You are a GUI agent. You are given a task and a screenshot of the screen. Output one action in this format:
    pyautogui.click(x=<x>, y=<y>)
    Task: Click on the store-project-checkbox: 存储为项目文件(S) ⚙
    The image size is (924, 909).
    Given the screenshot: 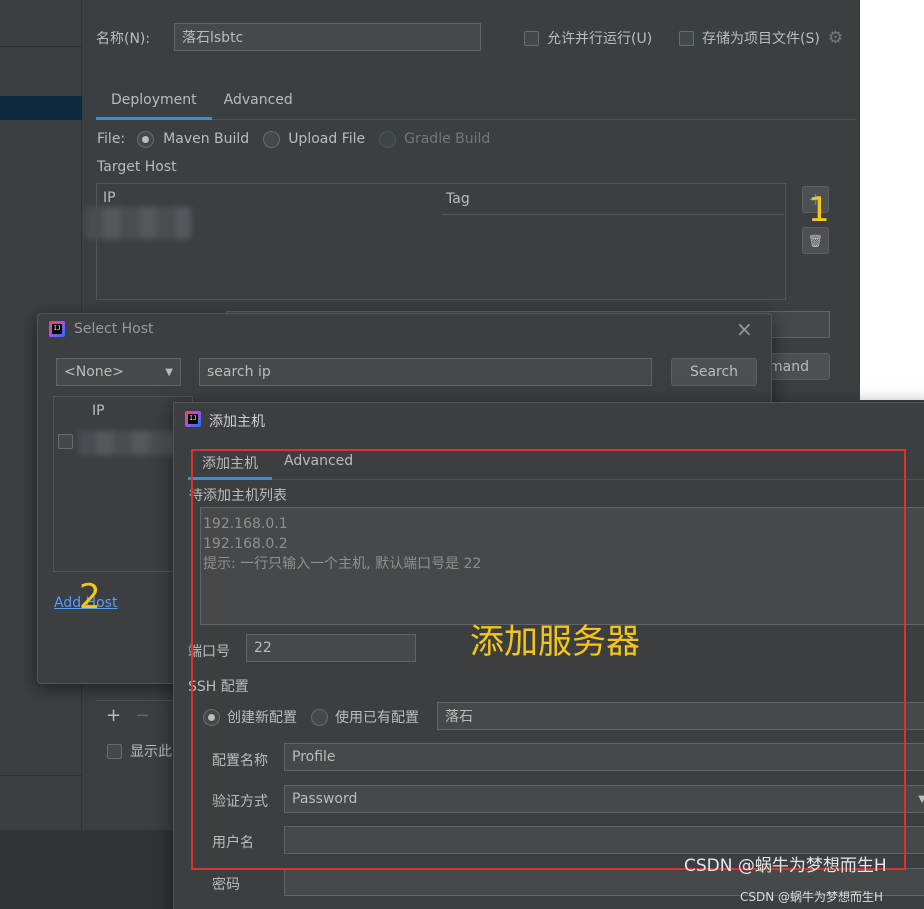 What is the action you would take?
    pyautogui.click(x=761, y=38)
    